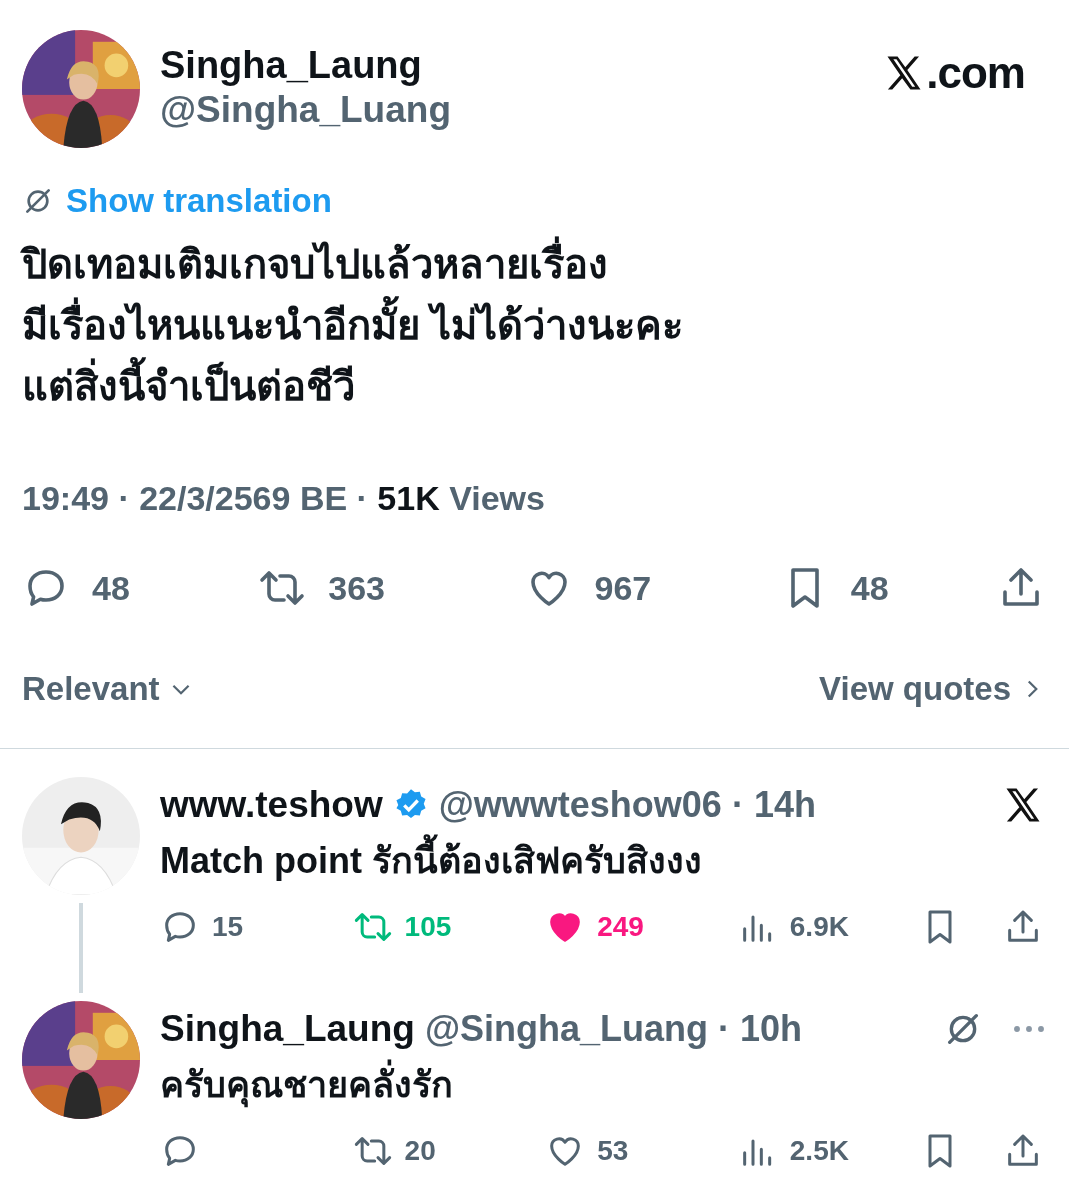  I want to click on post-text-line: ปิดเทอมเติมเกจบไปแล้วหลายเรื่อง, so click(533, 264).